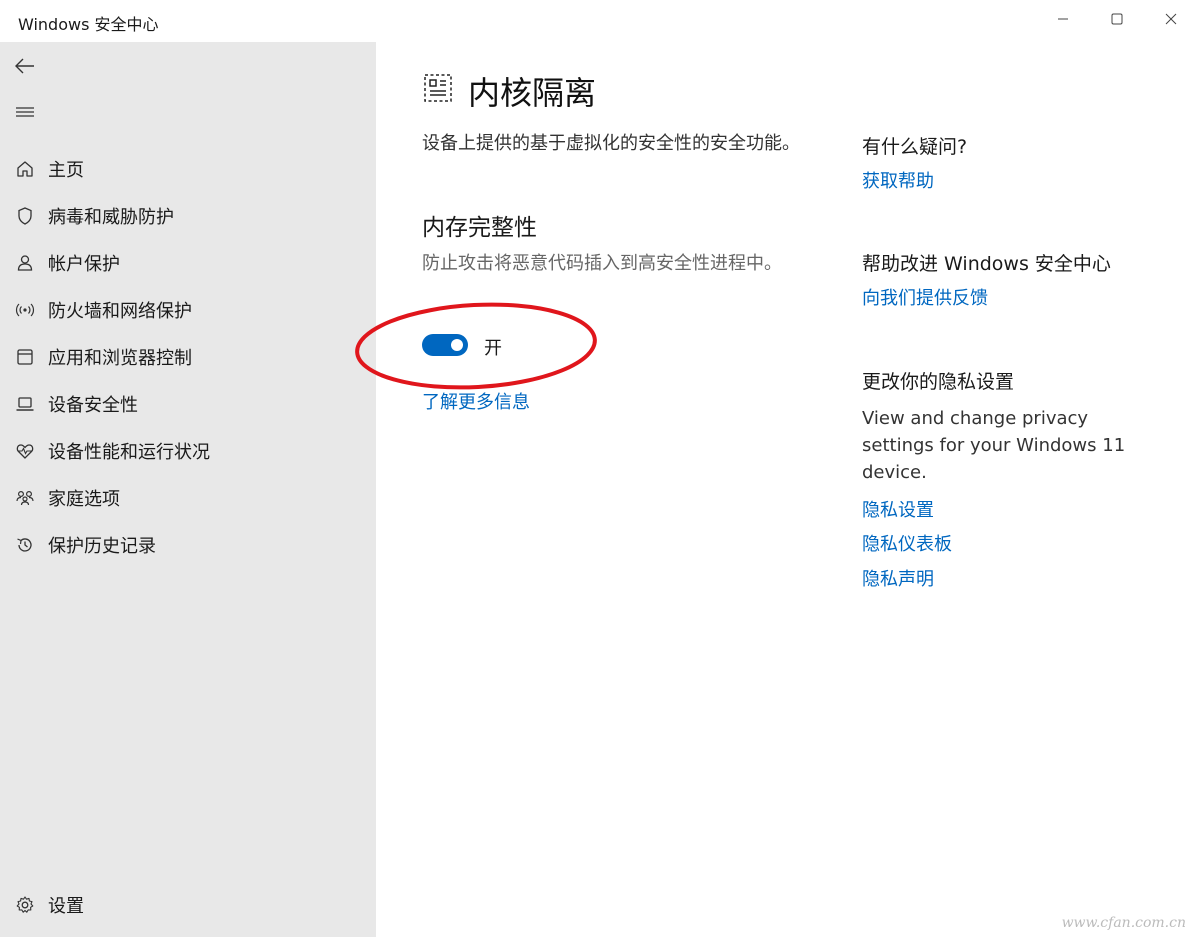 This screenshot has width=1200, height=937. What do you see at coordinates (188, 404) in the screenshot?
I see `sidebar-item-device-security: 设备安全性` at bounding box center [188, 404].